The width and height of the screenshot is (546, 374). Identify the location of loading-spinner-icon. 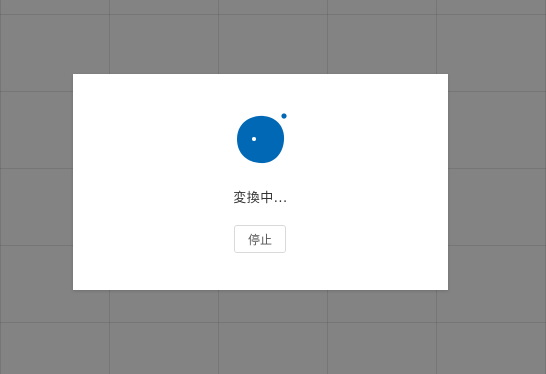
(262, 138).